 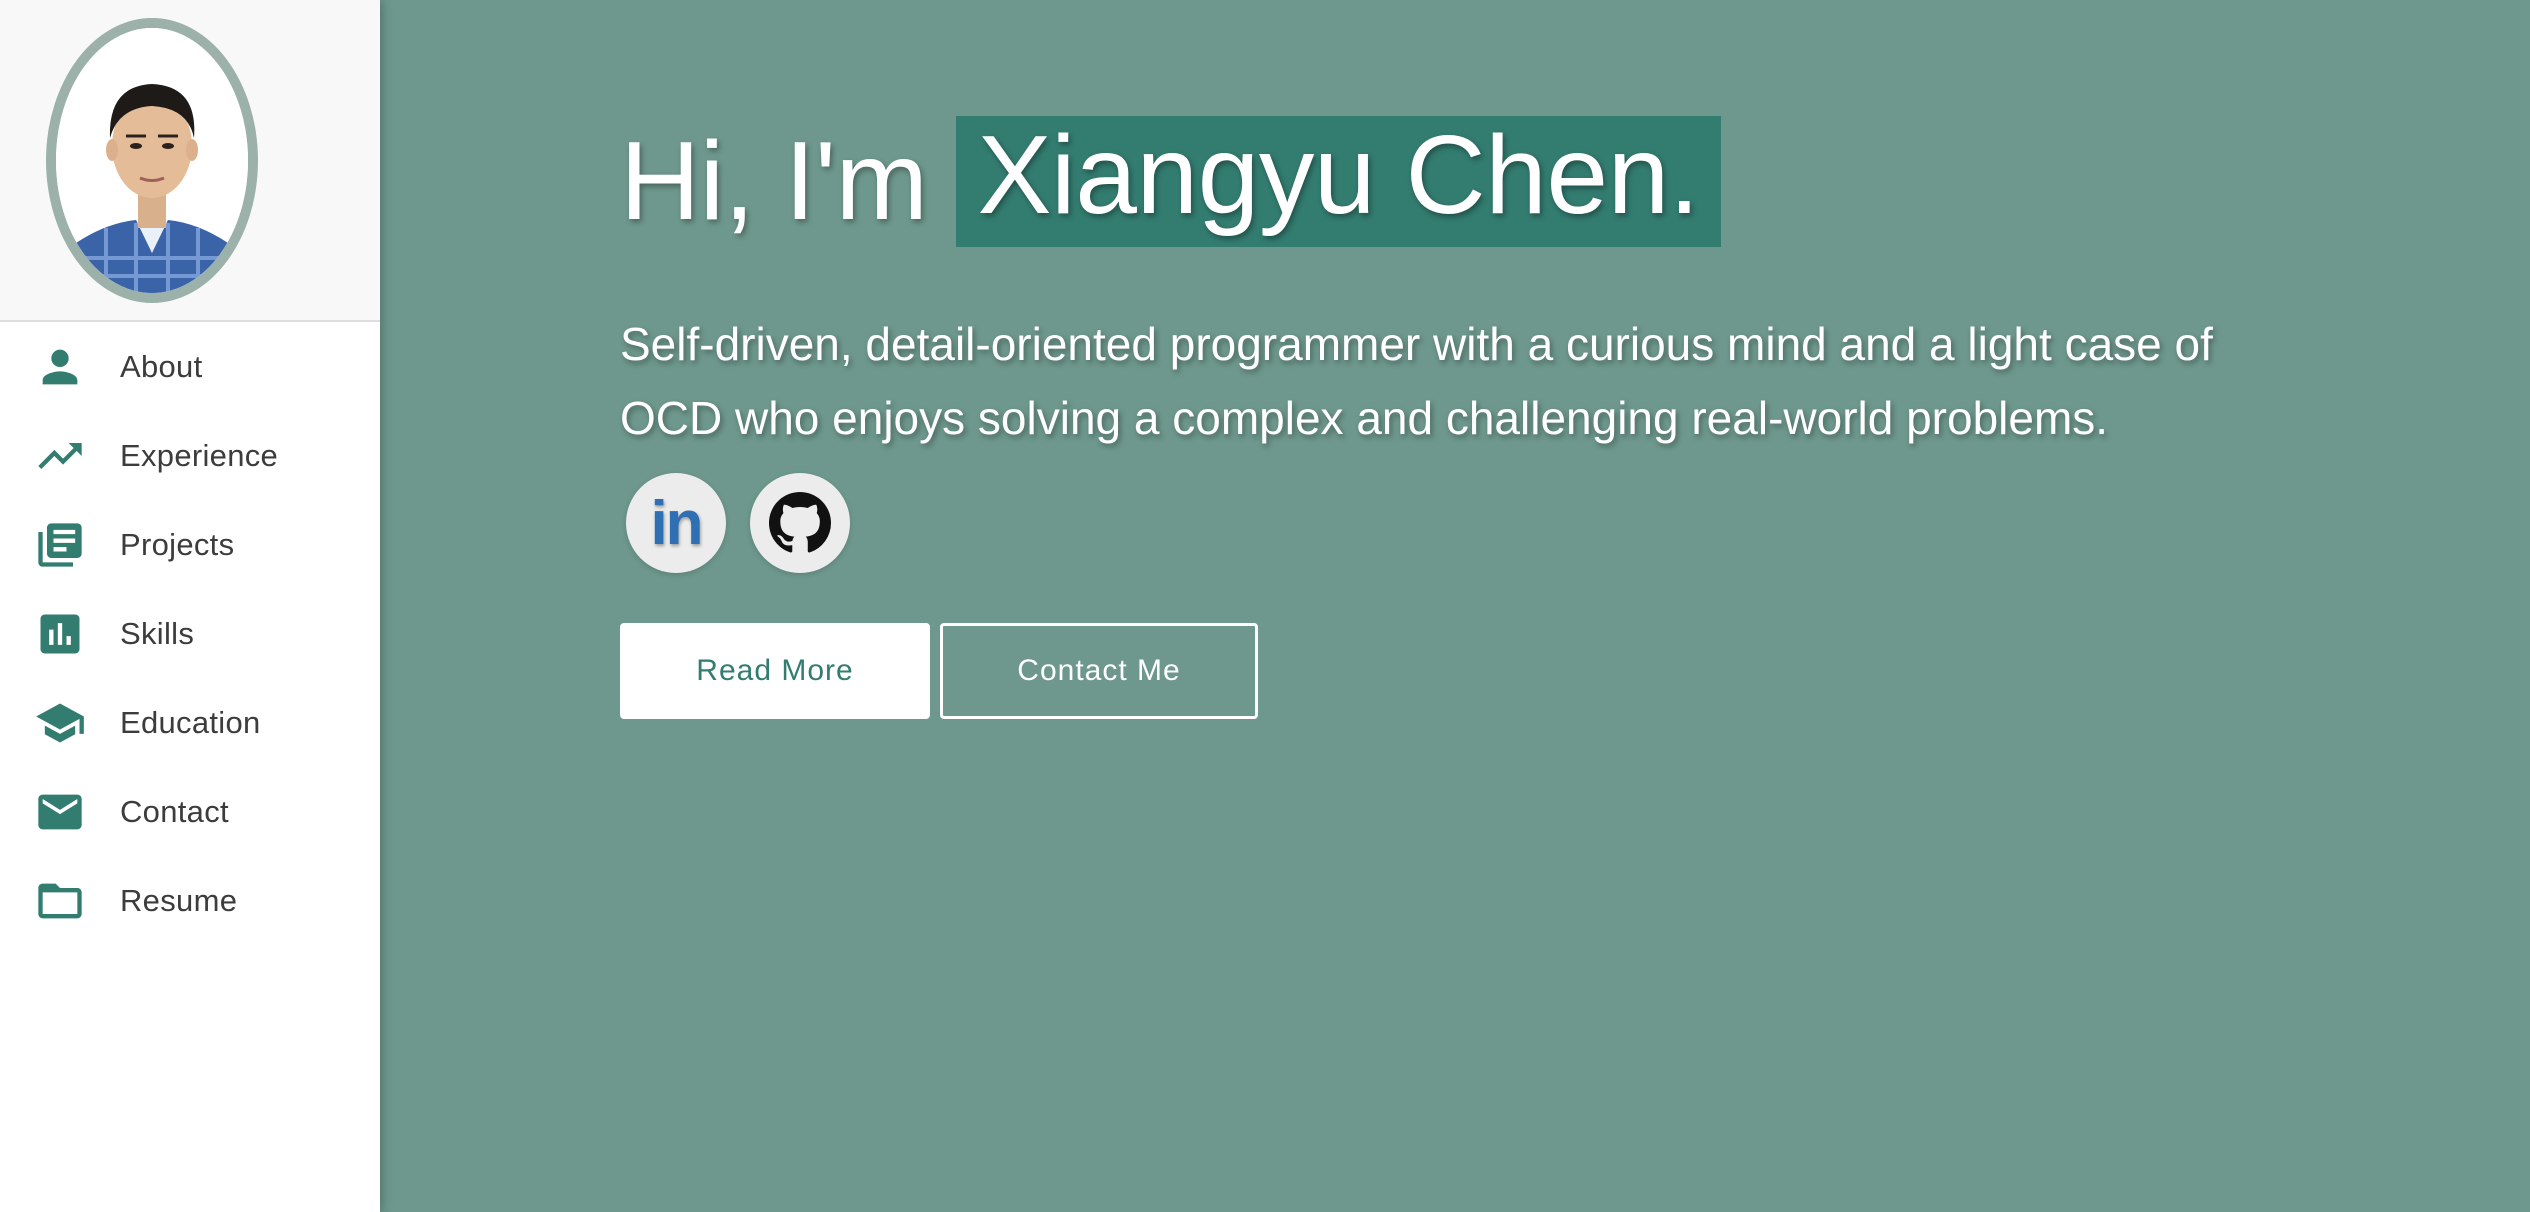 I want to click on sidebar-item-label: Skills, so click(x=157, y=633).